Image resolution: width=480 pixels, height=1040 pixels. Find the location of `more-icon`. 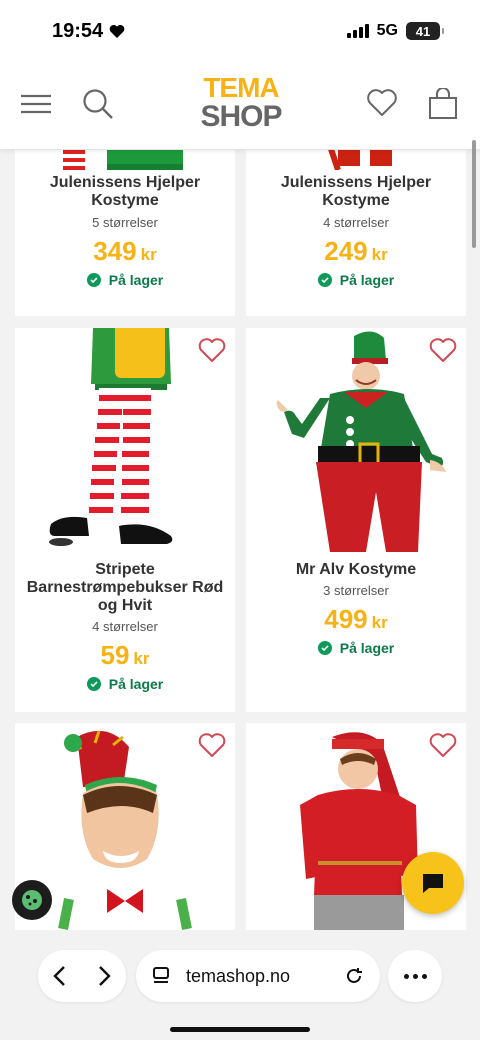

more-icon is located at coordinates (406, 976).